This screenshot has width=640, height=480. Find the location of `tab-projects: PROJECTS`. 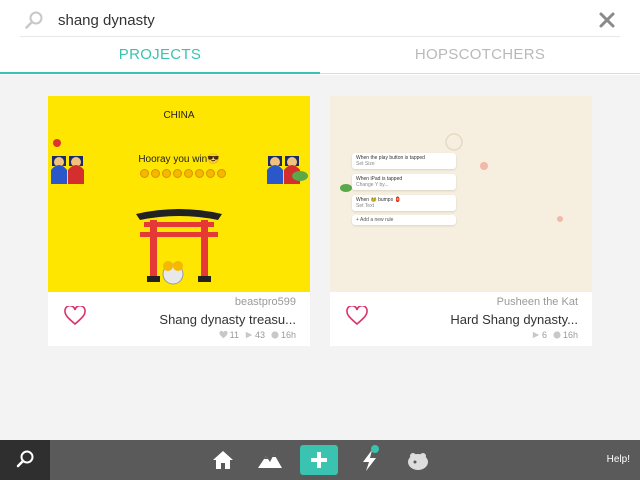

tab-projects: PROJECTS is located at coordinates (160, 56).